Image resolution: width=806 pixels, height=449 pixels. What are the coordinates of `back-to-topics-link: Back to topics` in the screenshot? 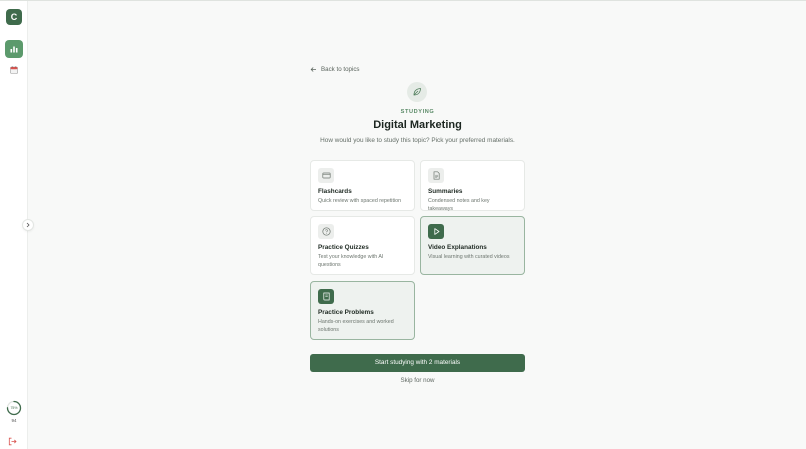 It's located at (335, 69).